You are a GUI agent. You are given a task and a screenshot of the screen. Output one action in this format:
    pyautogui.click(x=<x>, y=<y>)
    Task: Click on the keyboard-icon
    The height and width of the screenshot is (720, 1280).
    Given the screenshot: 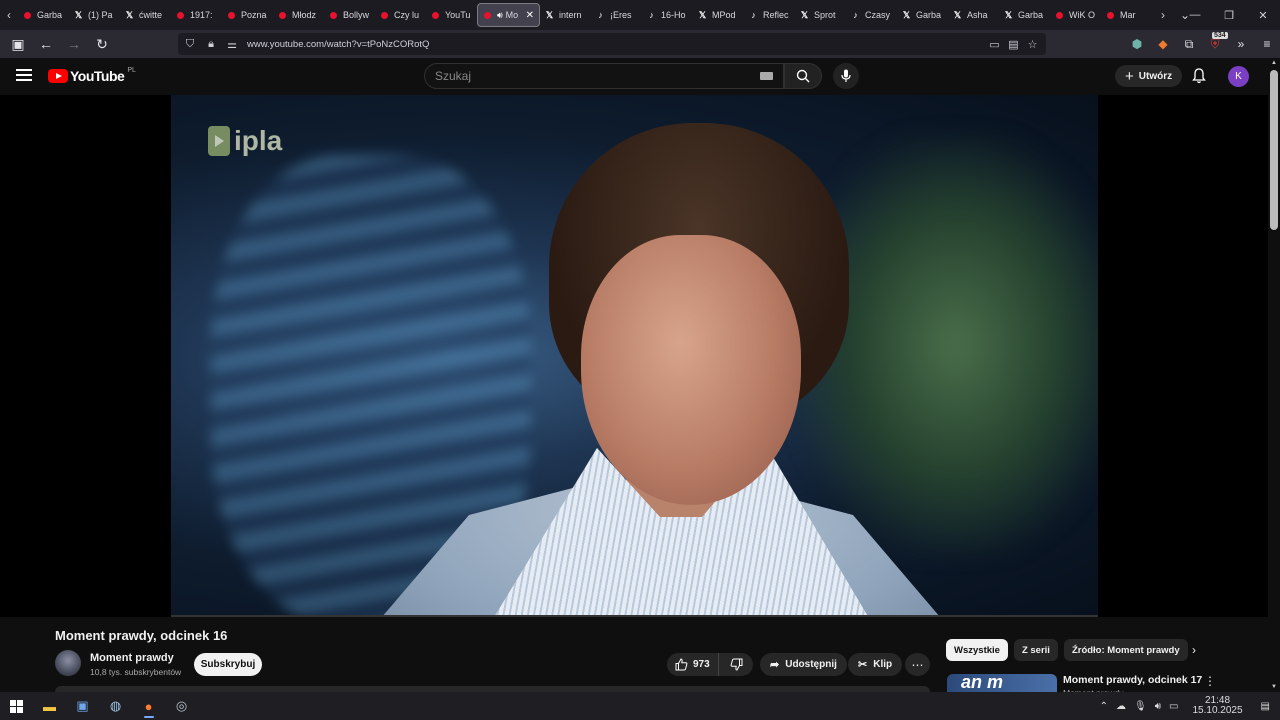 What is the action you would take?
    pyautogui.click(x=766, y=76)
    